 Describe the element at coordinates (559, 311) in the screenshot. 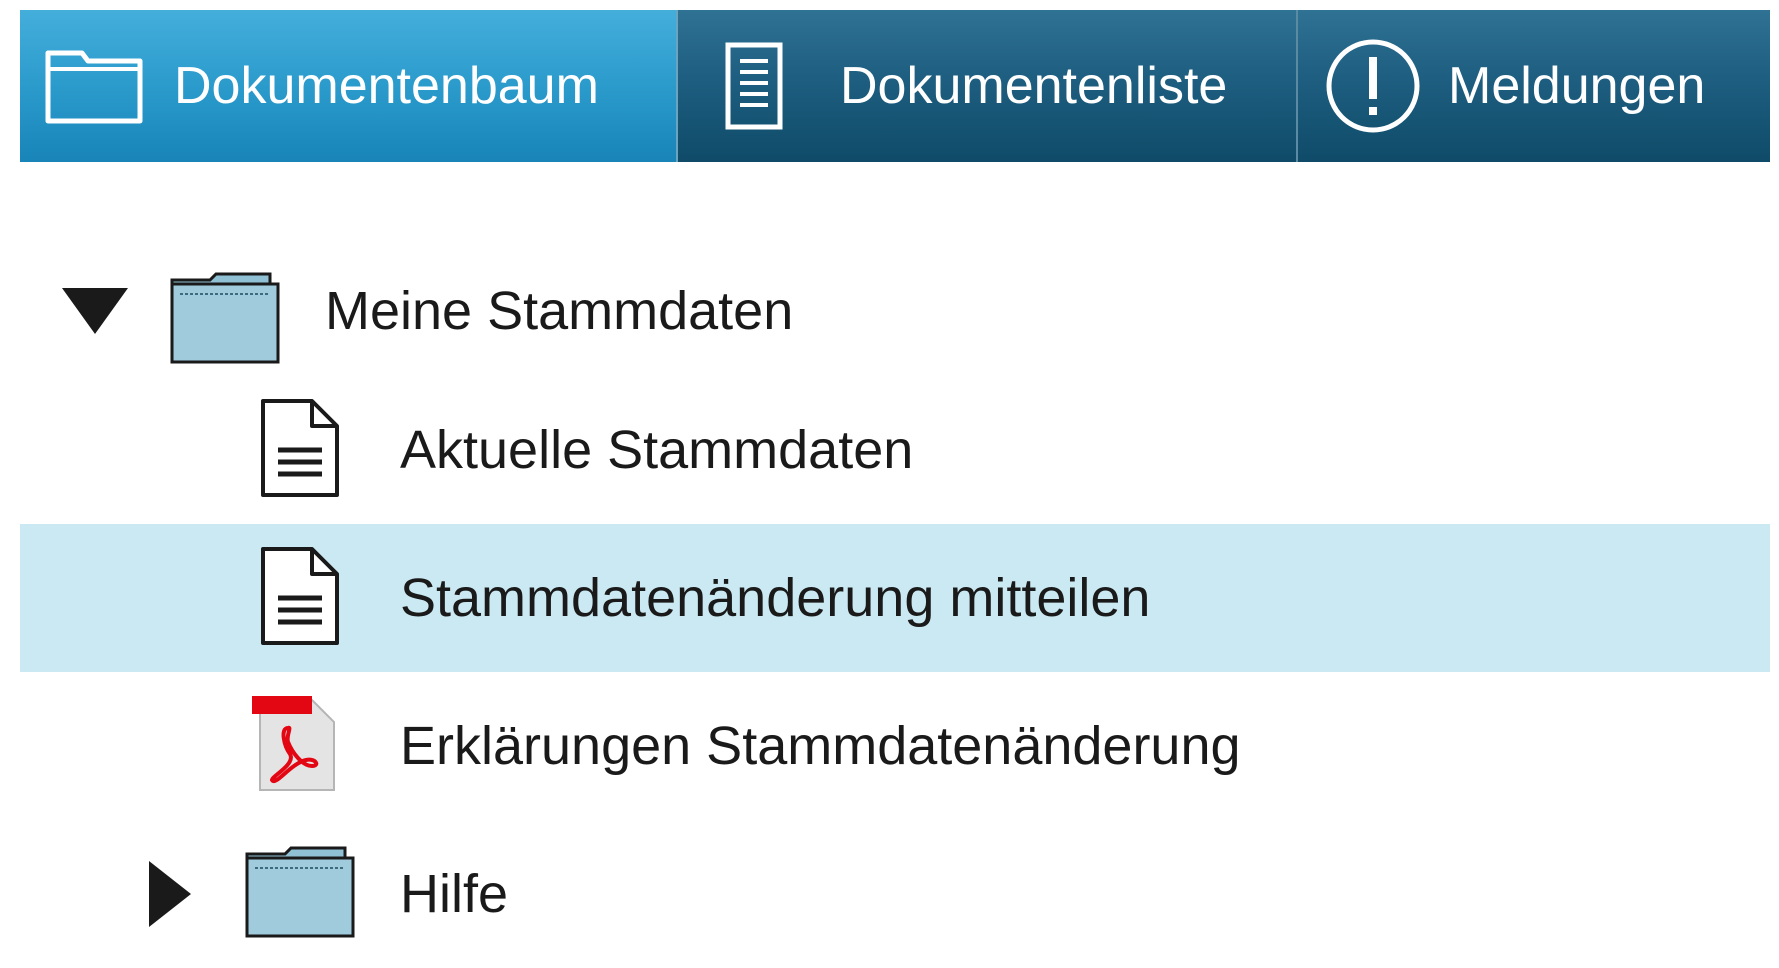

I see `tree-item-label: Meine Stammdaten` at that location.